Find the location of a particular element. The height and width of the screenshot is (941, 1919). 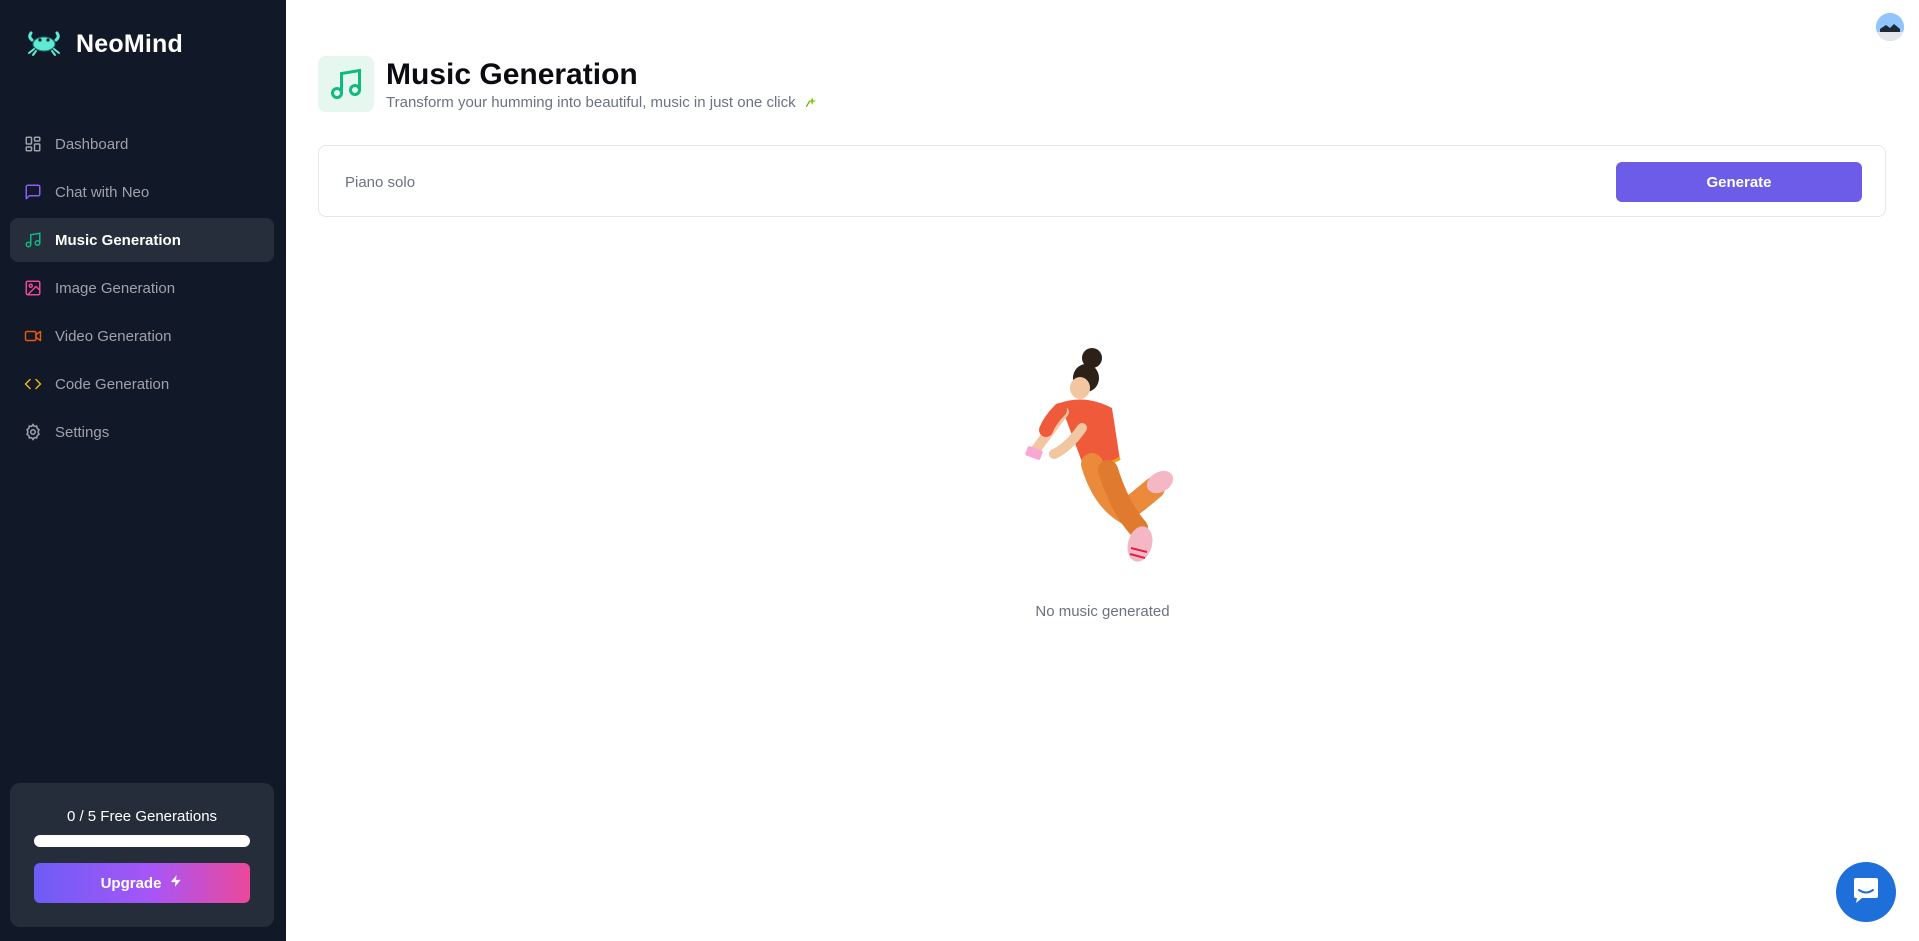

sidebar-item-music-generation: Music Generation is located at coordinates (142, 240).